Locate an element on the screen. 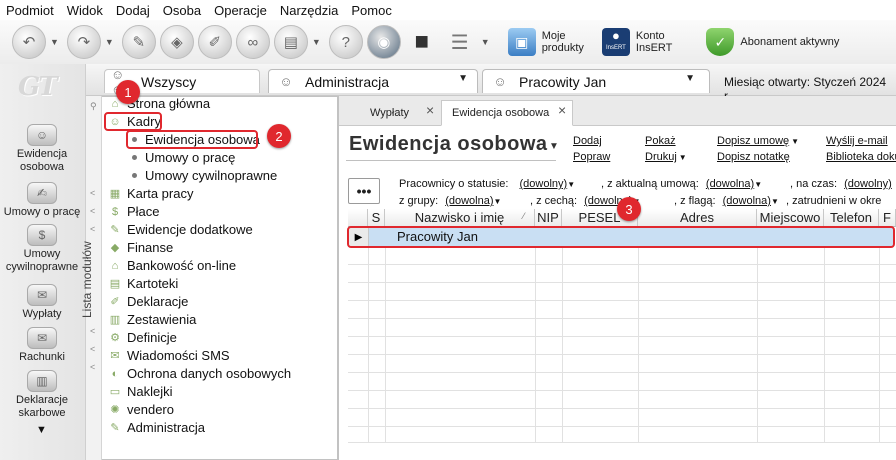  abonament-button: ✓ Abonament aktywny is located at coordinates (772, 42).